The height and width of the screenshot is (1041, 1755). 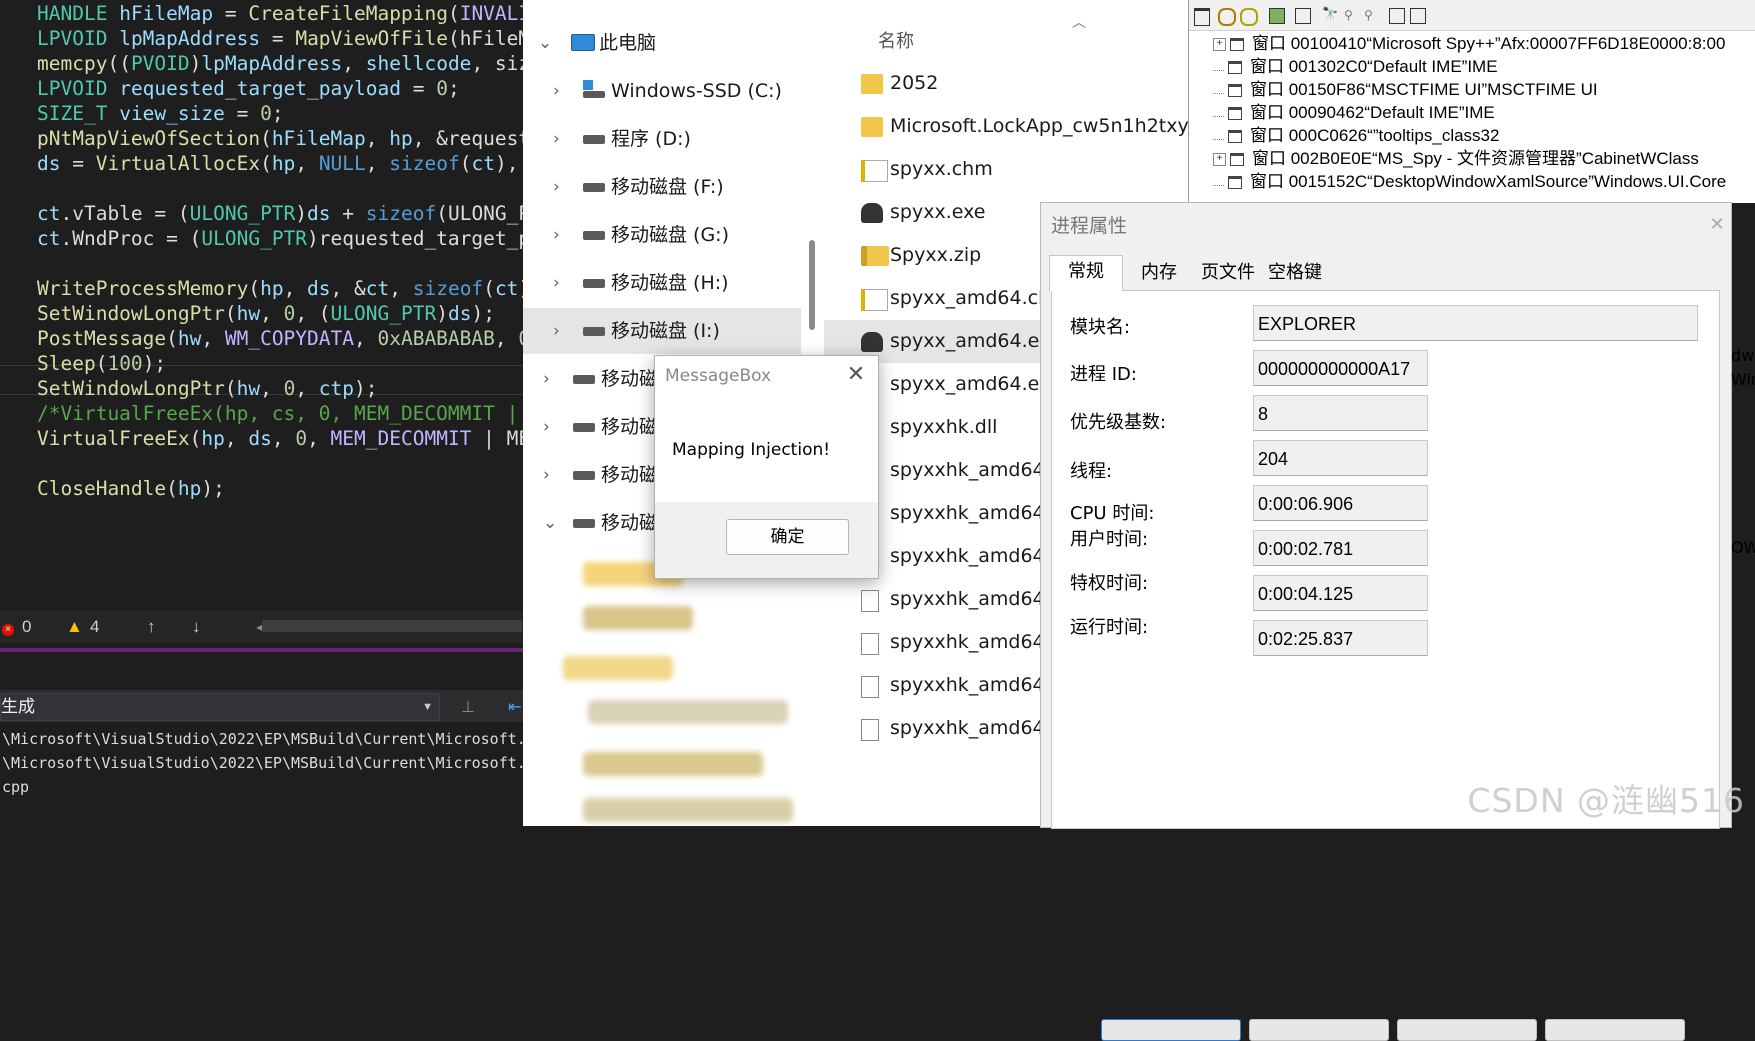 What do you see at coordinates (8, 627) in the screenshot?
I see `error-icon: ×` at bounding box center [8, 627].